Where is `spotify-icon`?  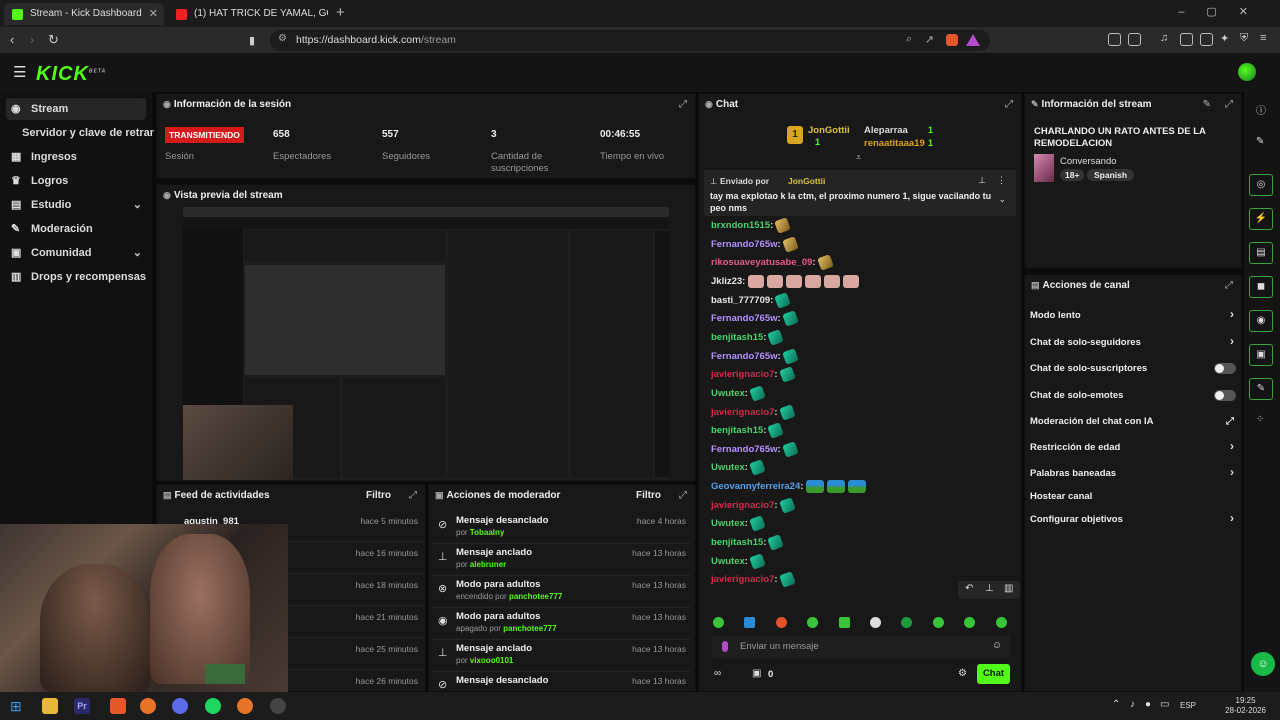 spotify-icon is located at coordinates (213, 706).